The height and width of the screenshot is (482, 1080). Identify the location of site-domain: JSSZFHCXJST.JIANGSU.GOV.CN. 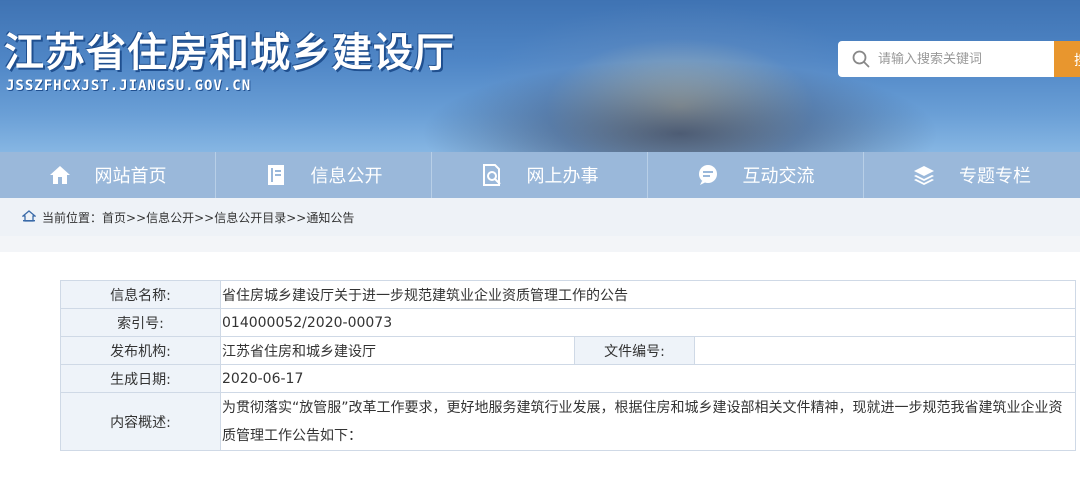
(129, 86).